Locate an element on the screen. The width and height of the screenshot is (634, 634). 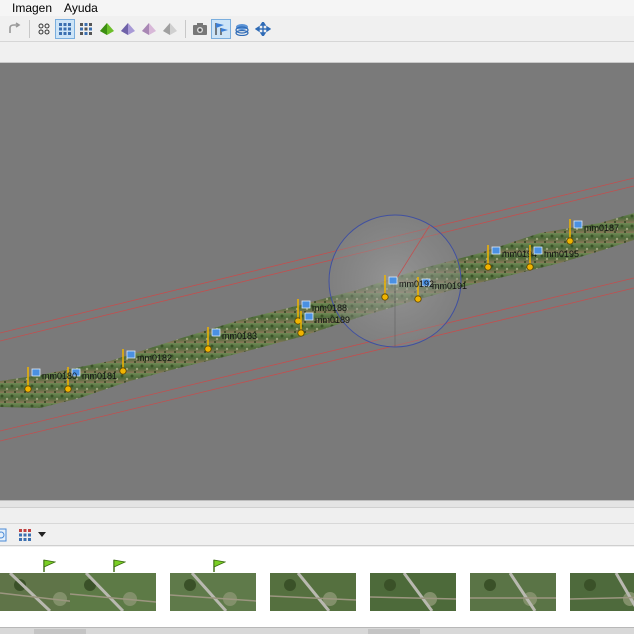
pyramid-green-icon is located at coordinates (107, 28).